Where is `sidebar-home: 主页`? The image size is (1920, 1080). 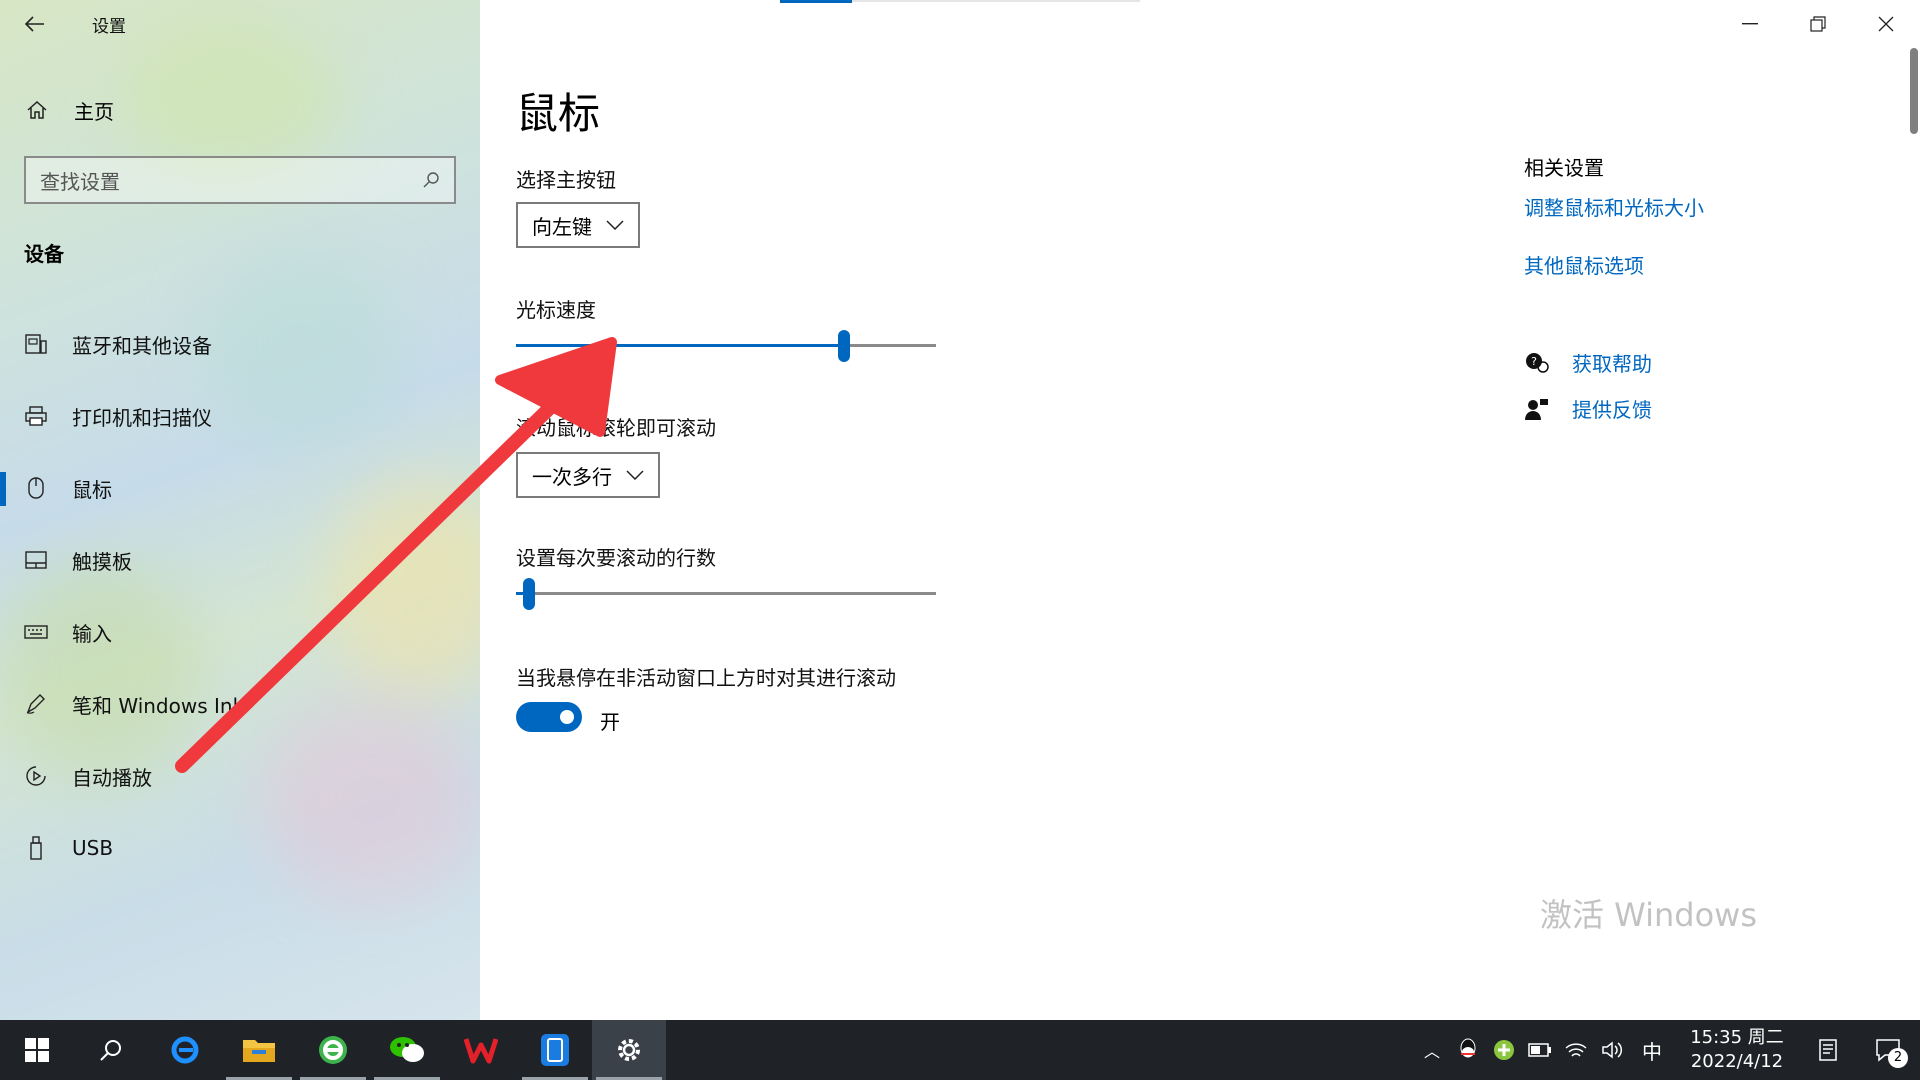
sidebar-home: 主页 is located at coordinates (240, 110).